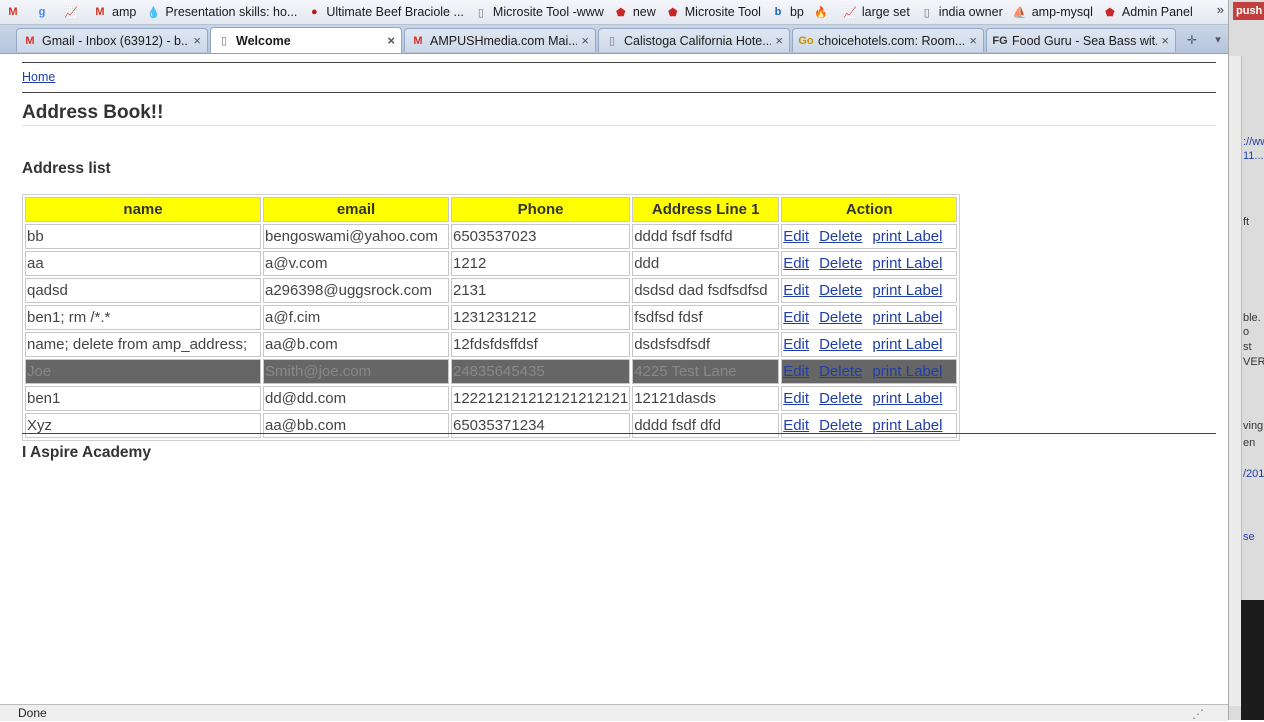  I want to click on browser-tab: M Gmail - Inbox (63912) - b... ×, so click(112, 40).